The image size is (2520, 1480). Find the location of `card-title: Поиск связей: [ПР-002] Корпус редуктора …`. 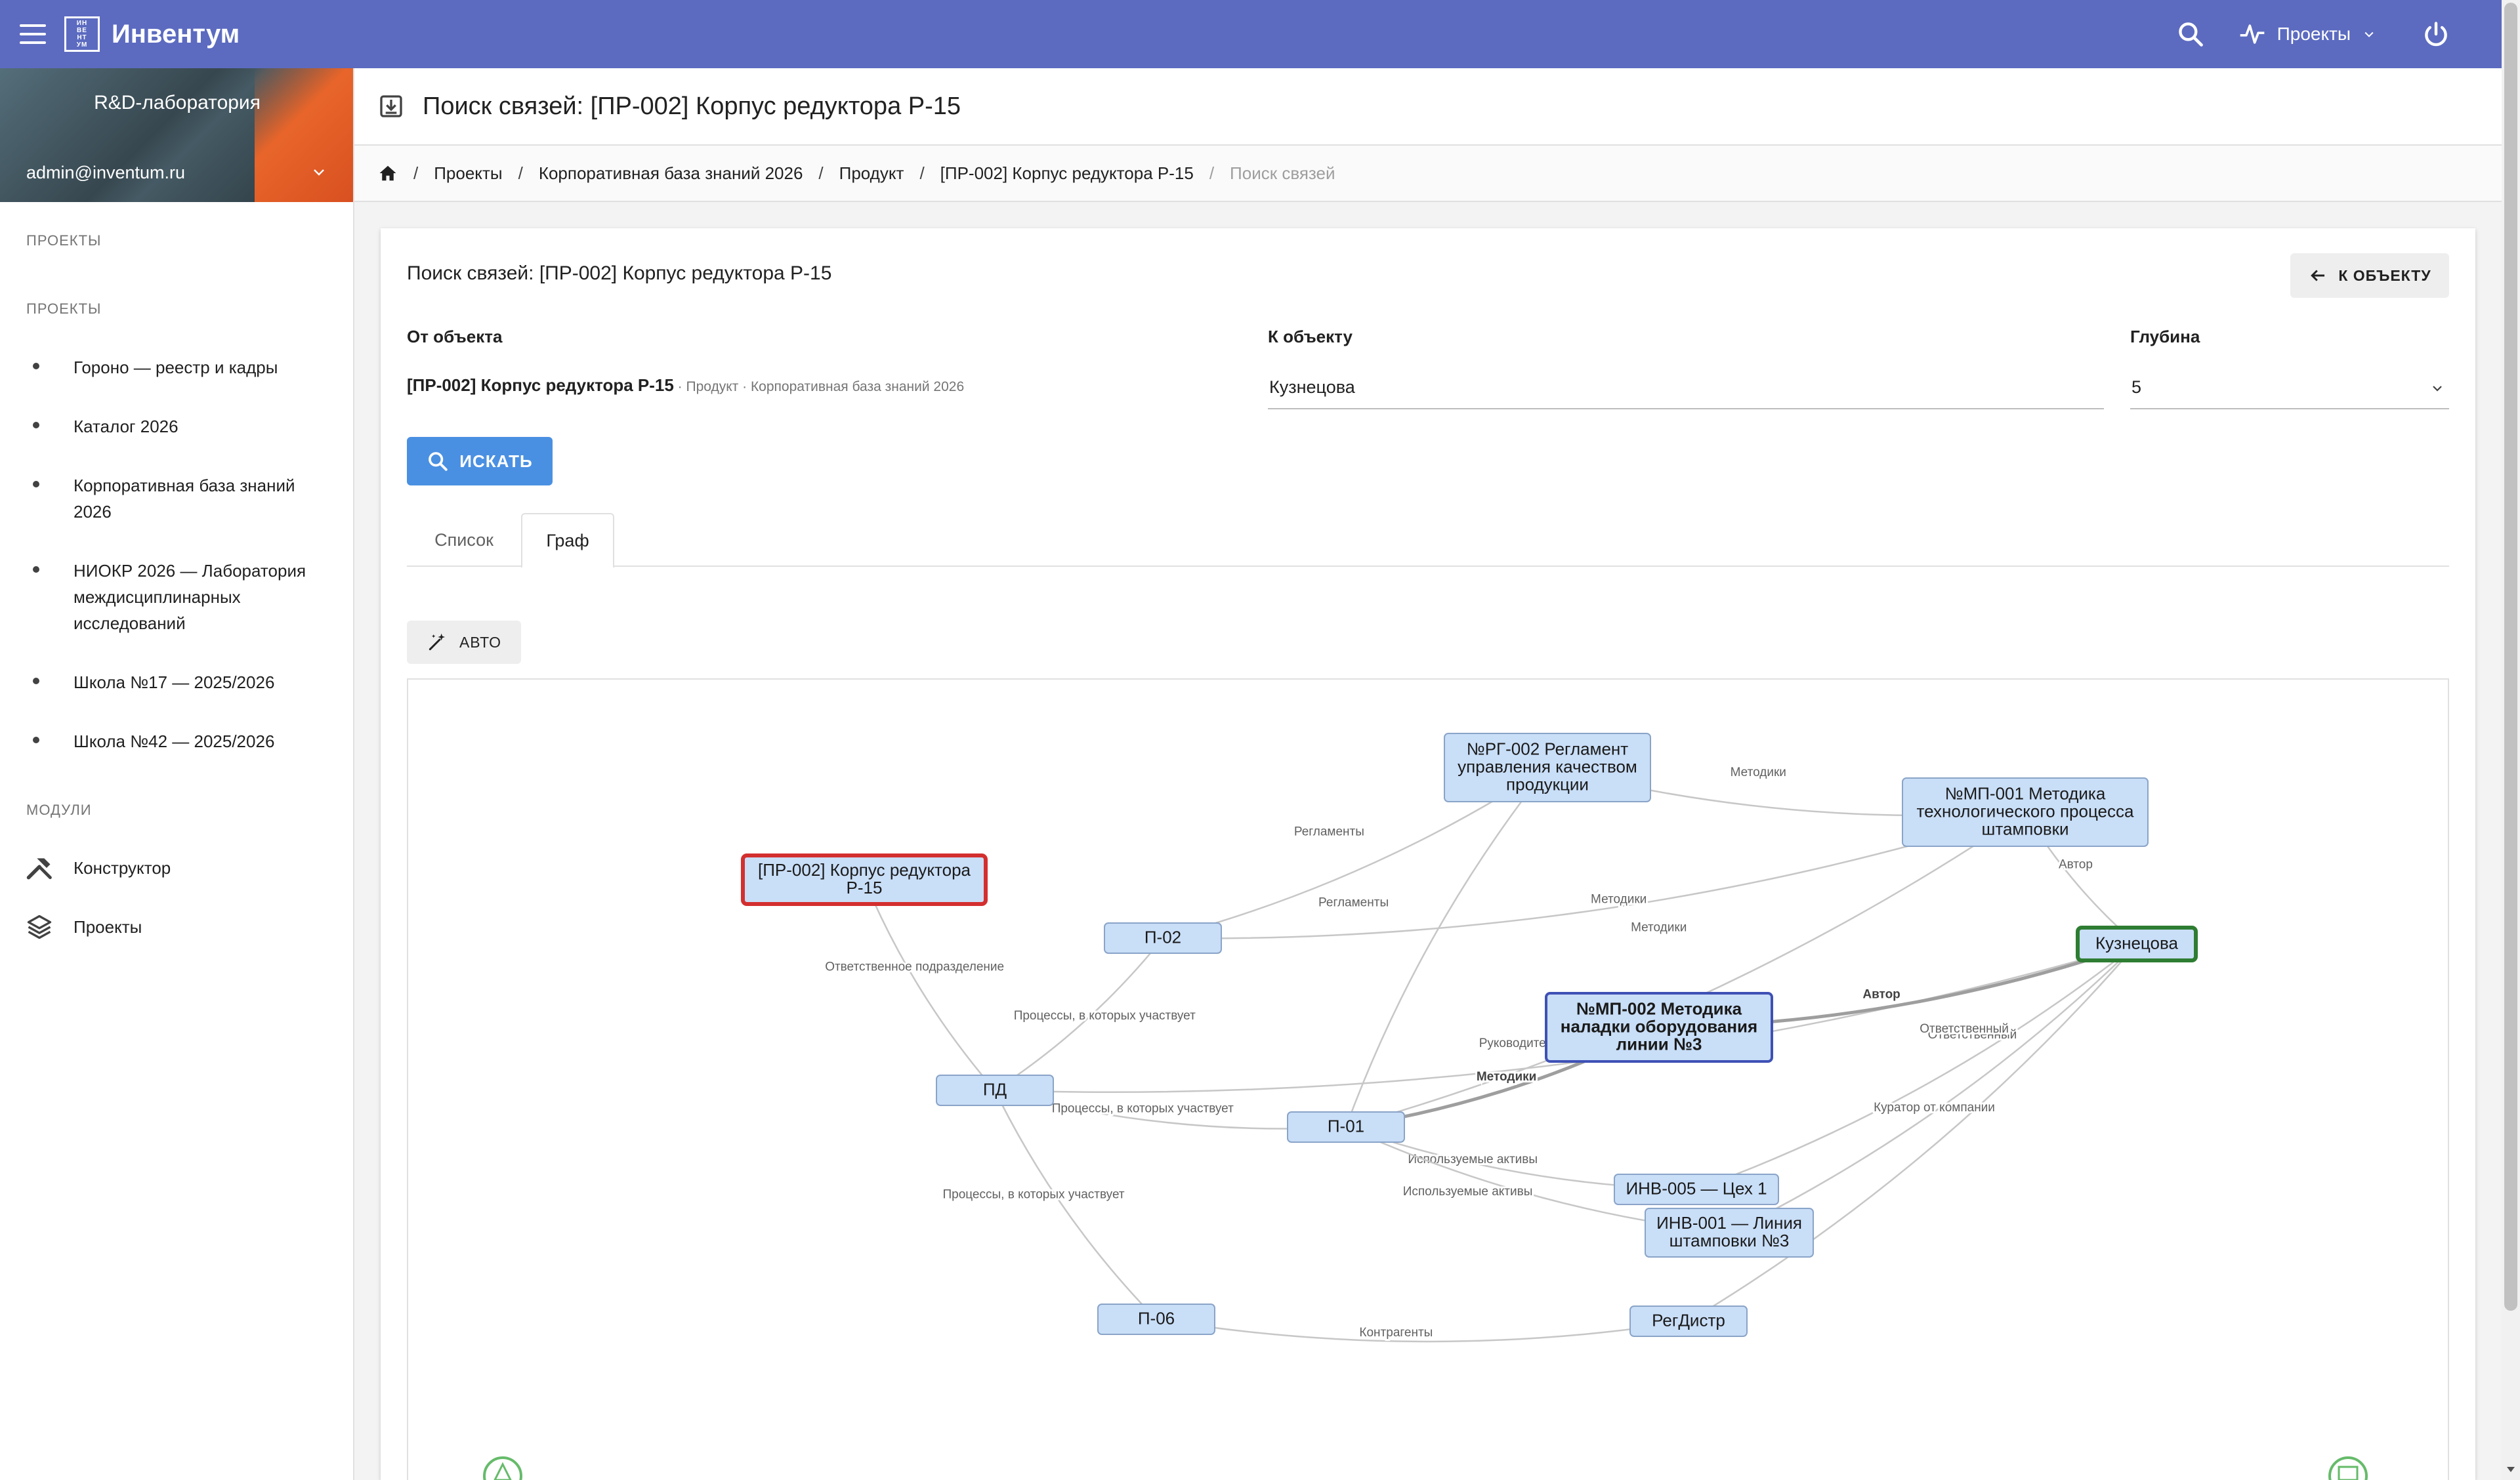

card-title: Поиск связей: [ПР-002] Корпус редуктора … is located at coordinates (619, 273).